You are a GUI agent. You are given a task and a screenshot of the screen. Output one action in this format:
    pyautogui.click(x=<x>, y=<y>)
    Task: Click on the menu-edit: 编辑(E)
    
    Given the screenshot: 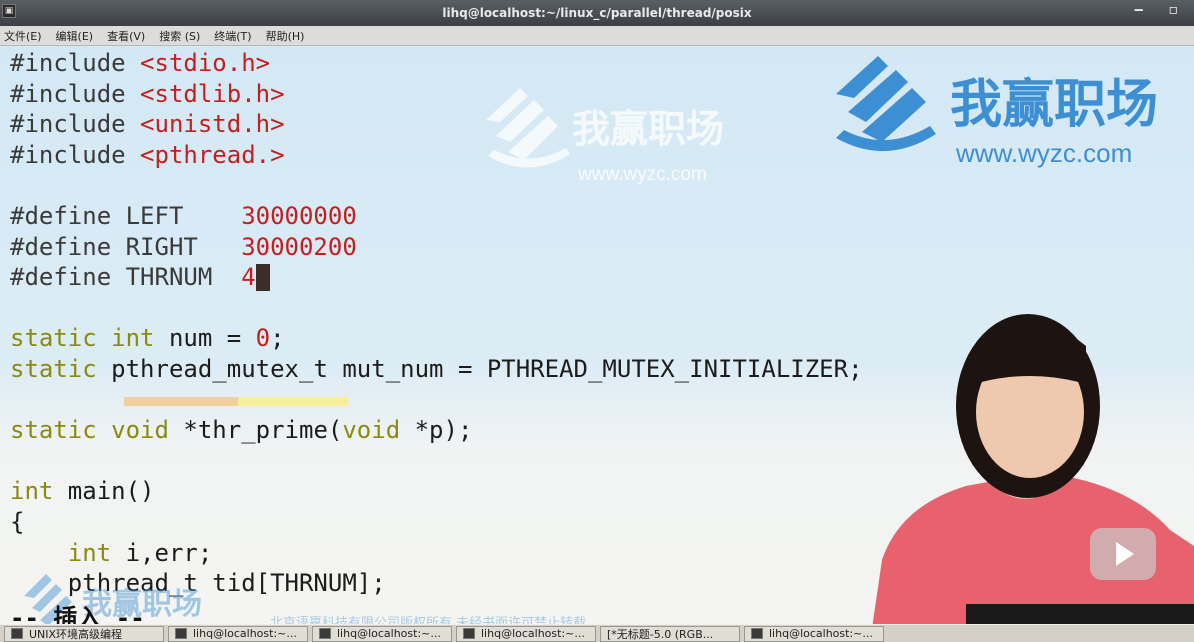 What is the action you would take?
    pyautogui.click(x=75, y=36)
    